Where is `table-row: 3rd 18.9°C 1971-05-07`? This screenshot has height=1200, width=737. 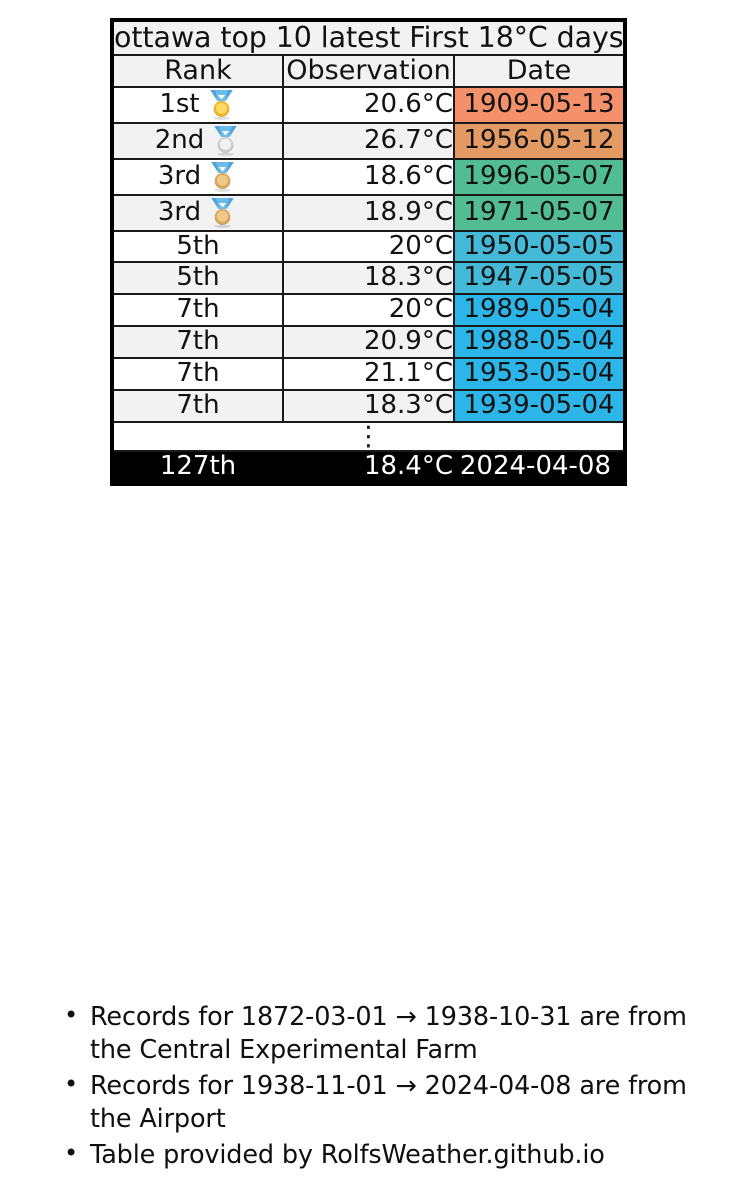
table-row: 3rd 18.9°C 1971-05-07 is located at coordinates (368, 212).